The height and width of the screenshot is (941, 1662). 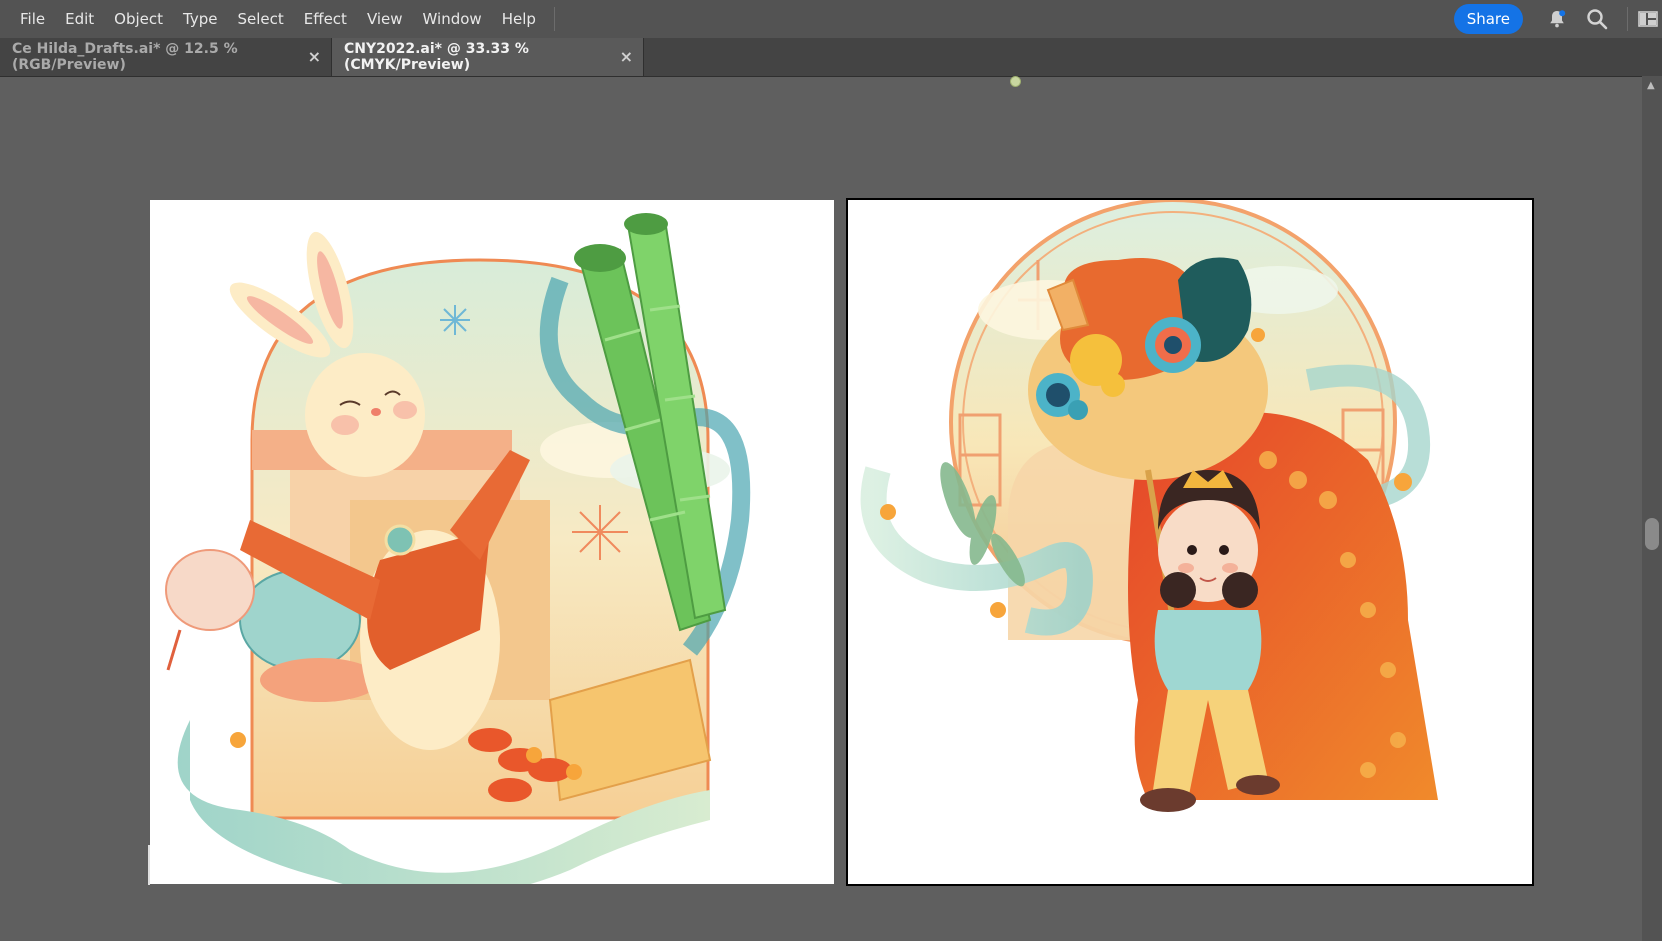 I want to click on menubar-actions: Share, so click(x=1557, y=19).